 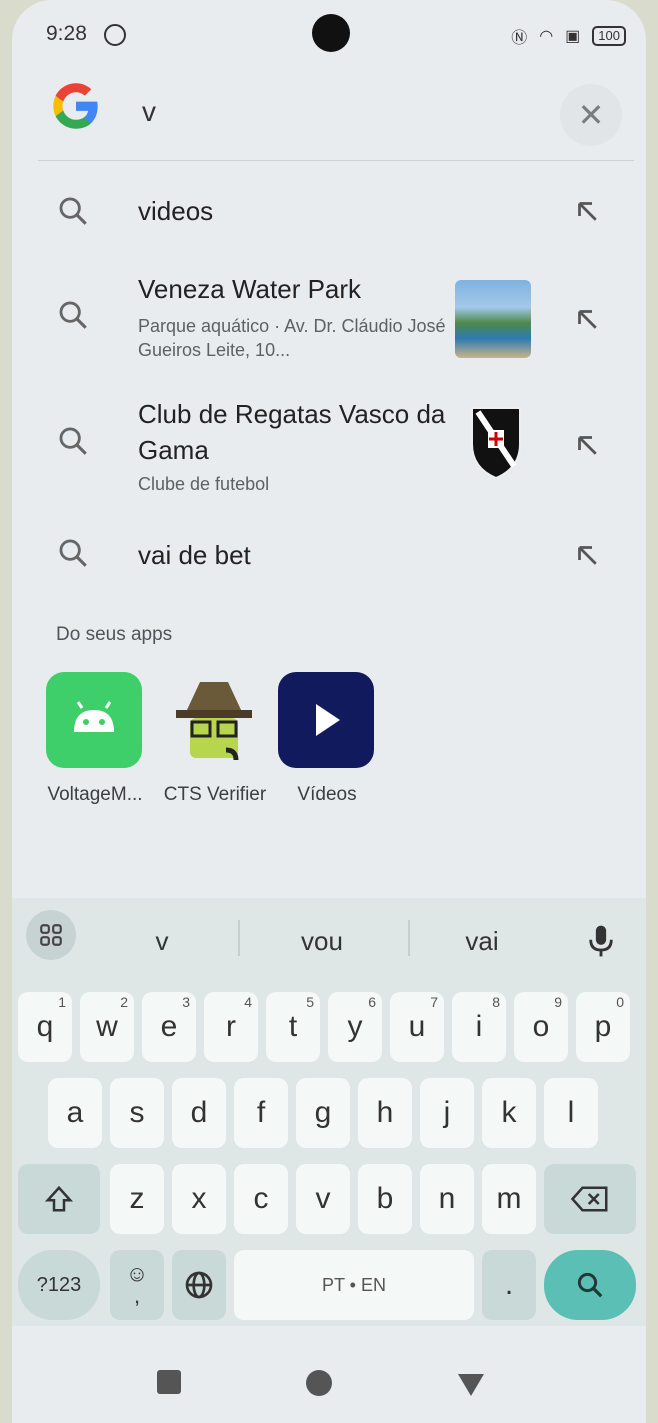 I want to click on key-s: s, so click(x=137, y=1113).